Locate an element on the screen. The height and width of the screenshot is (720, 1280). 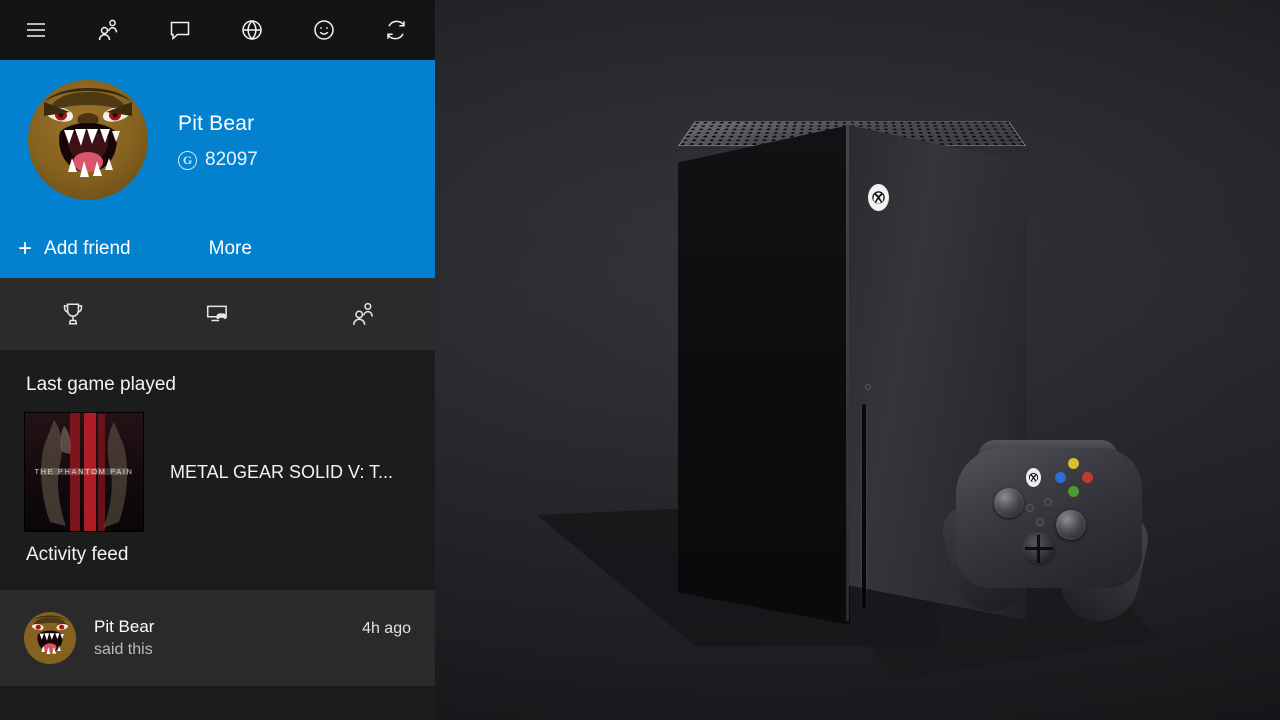
controller-left-thumbstick is located at coordinates (1009, 503).